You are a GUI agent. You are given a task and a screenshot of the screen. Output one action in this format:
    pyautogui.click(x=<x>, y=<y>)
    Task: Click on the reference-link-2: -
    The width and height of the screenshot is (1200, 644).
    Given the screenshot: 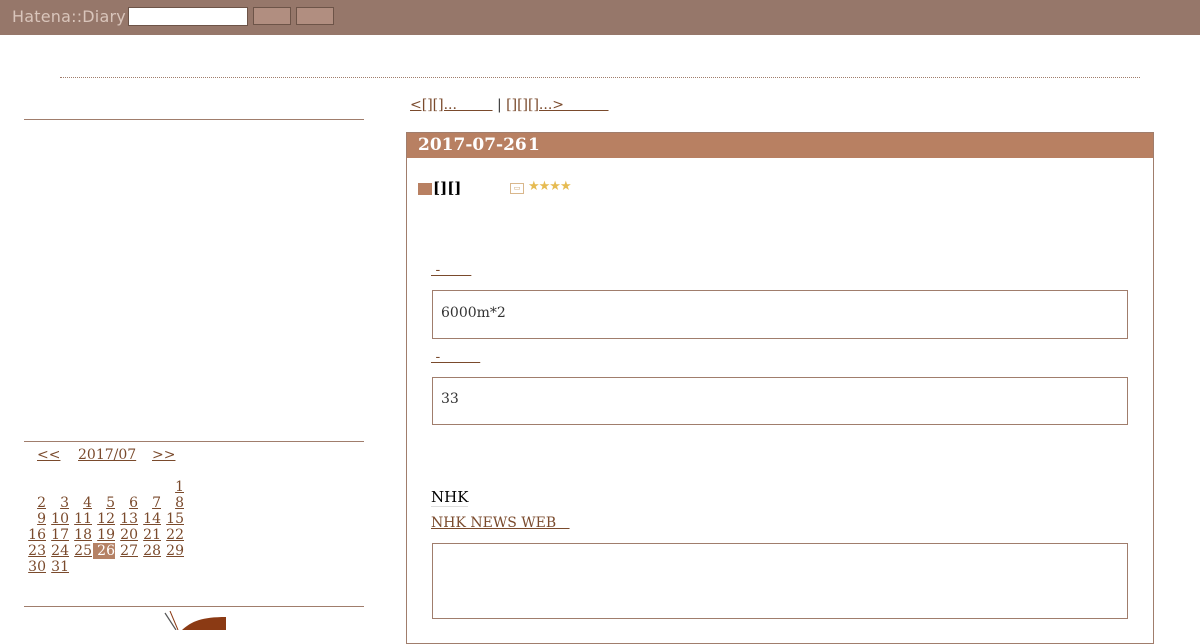 What is the action you would take?
    pyautogui.click(x=455, y=357)
    